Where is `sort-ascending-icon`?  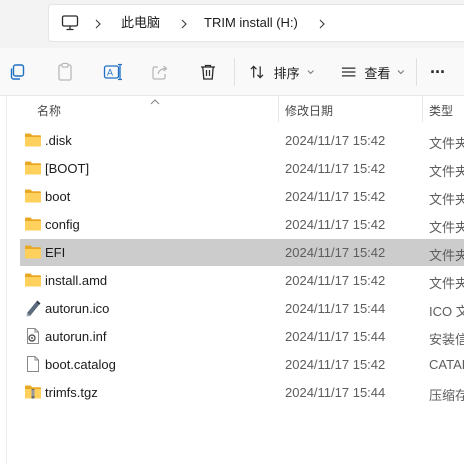 sort-ascending-icon is located at coordinates (155, 102).